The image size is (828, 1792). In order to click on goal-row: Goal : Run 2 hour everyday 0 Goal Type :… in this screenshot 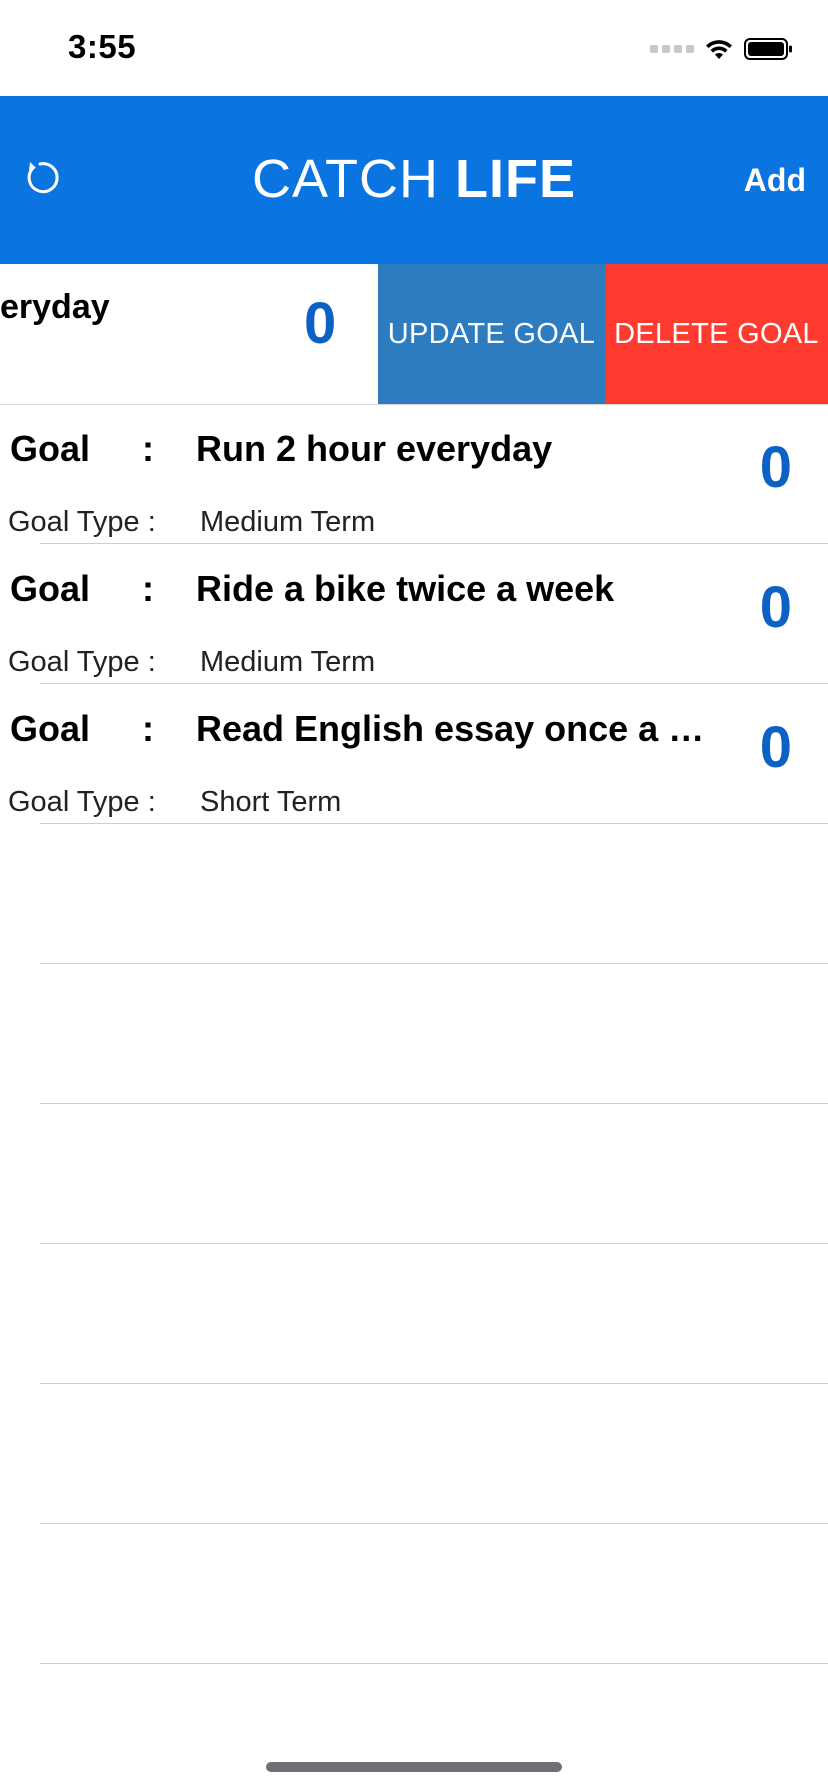, I will do `click(414, 474)`.